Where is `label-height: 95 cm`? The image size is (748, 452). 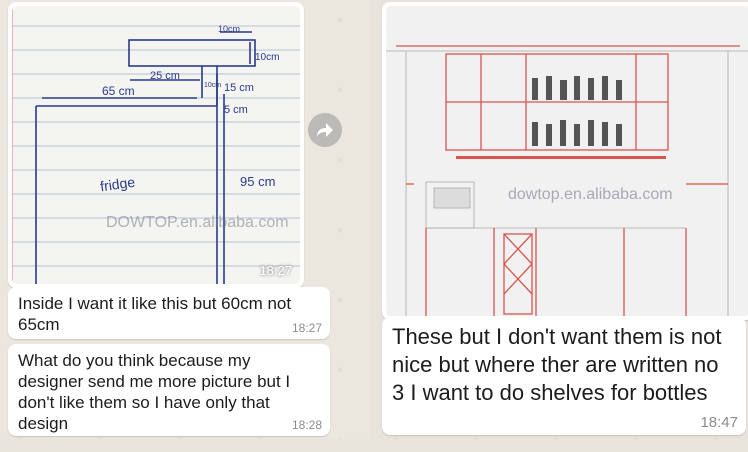 label-height: 95 cm is located at coordinates (258, 181).